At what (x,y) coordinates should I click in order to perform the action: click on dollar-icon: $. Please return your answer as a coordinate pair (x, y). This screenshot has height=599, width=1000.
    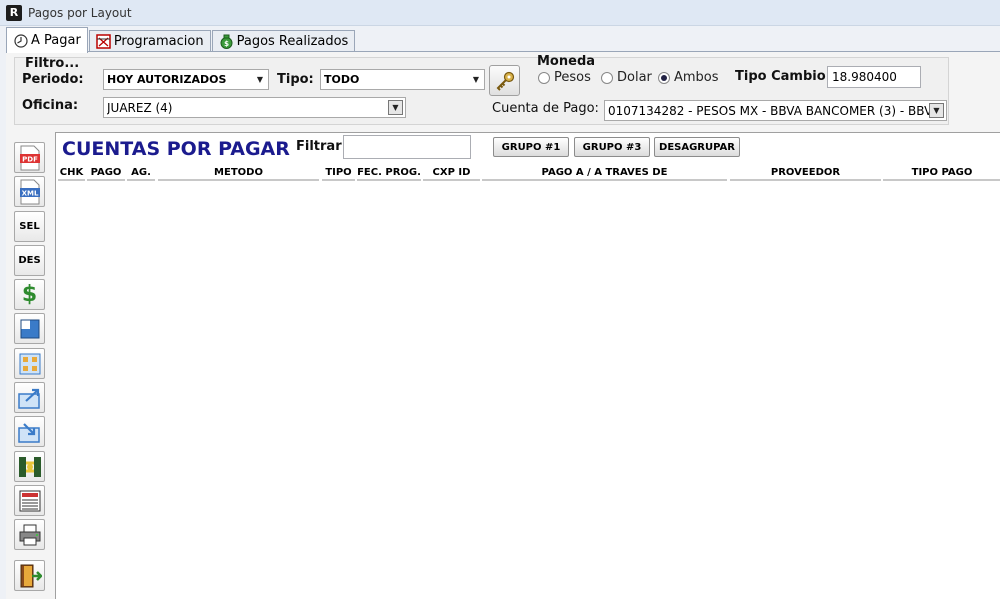
    Looking at the image, I should click on (29, 294).